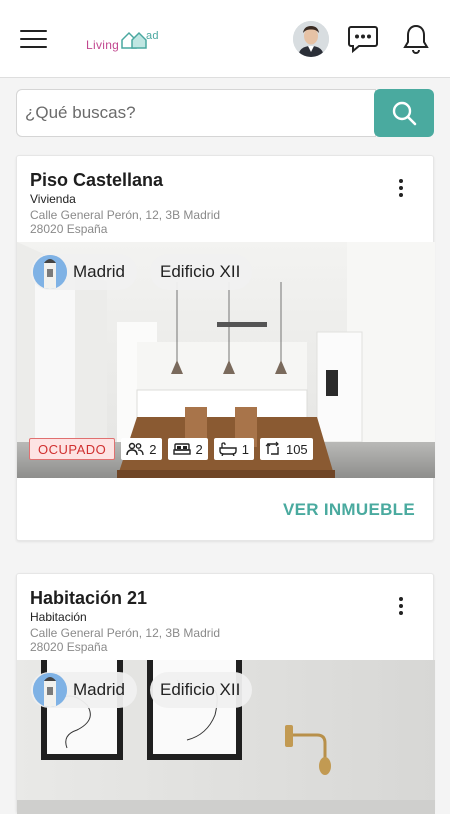 The image size is (450, 814). Describe the element at coordinates (196, 113) in the screenshot. I see `search-input` at that location.